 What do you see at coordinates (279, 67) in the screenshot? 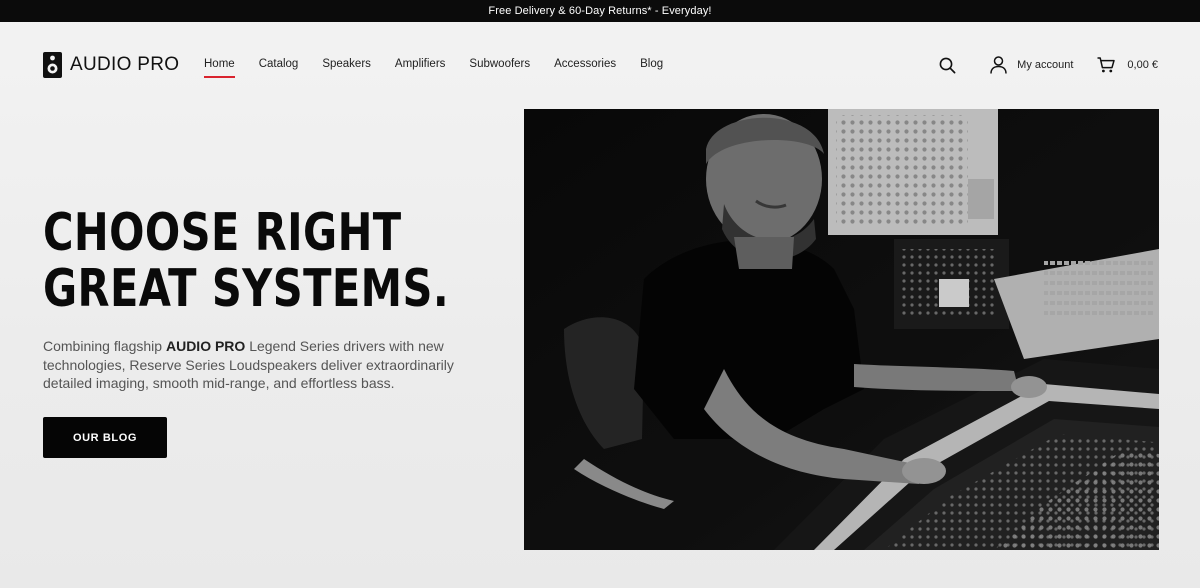
I see `nav-item-catalog: Catalog` at bounding box center [279, 67].